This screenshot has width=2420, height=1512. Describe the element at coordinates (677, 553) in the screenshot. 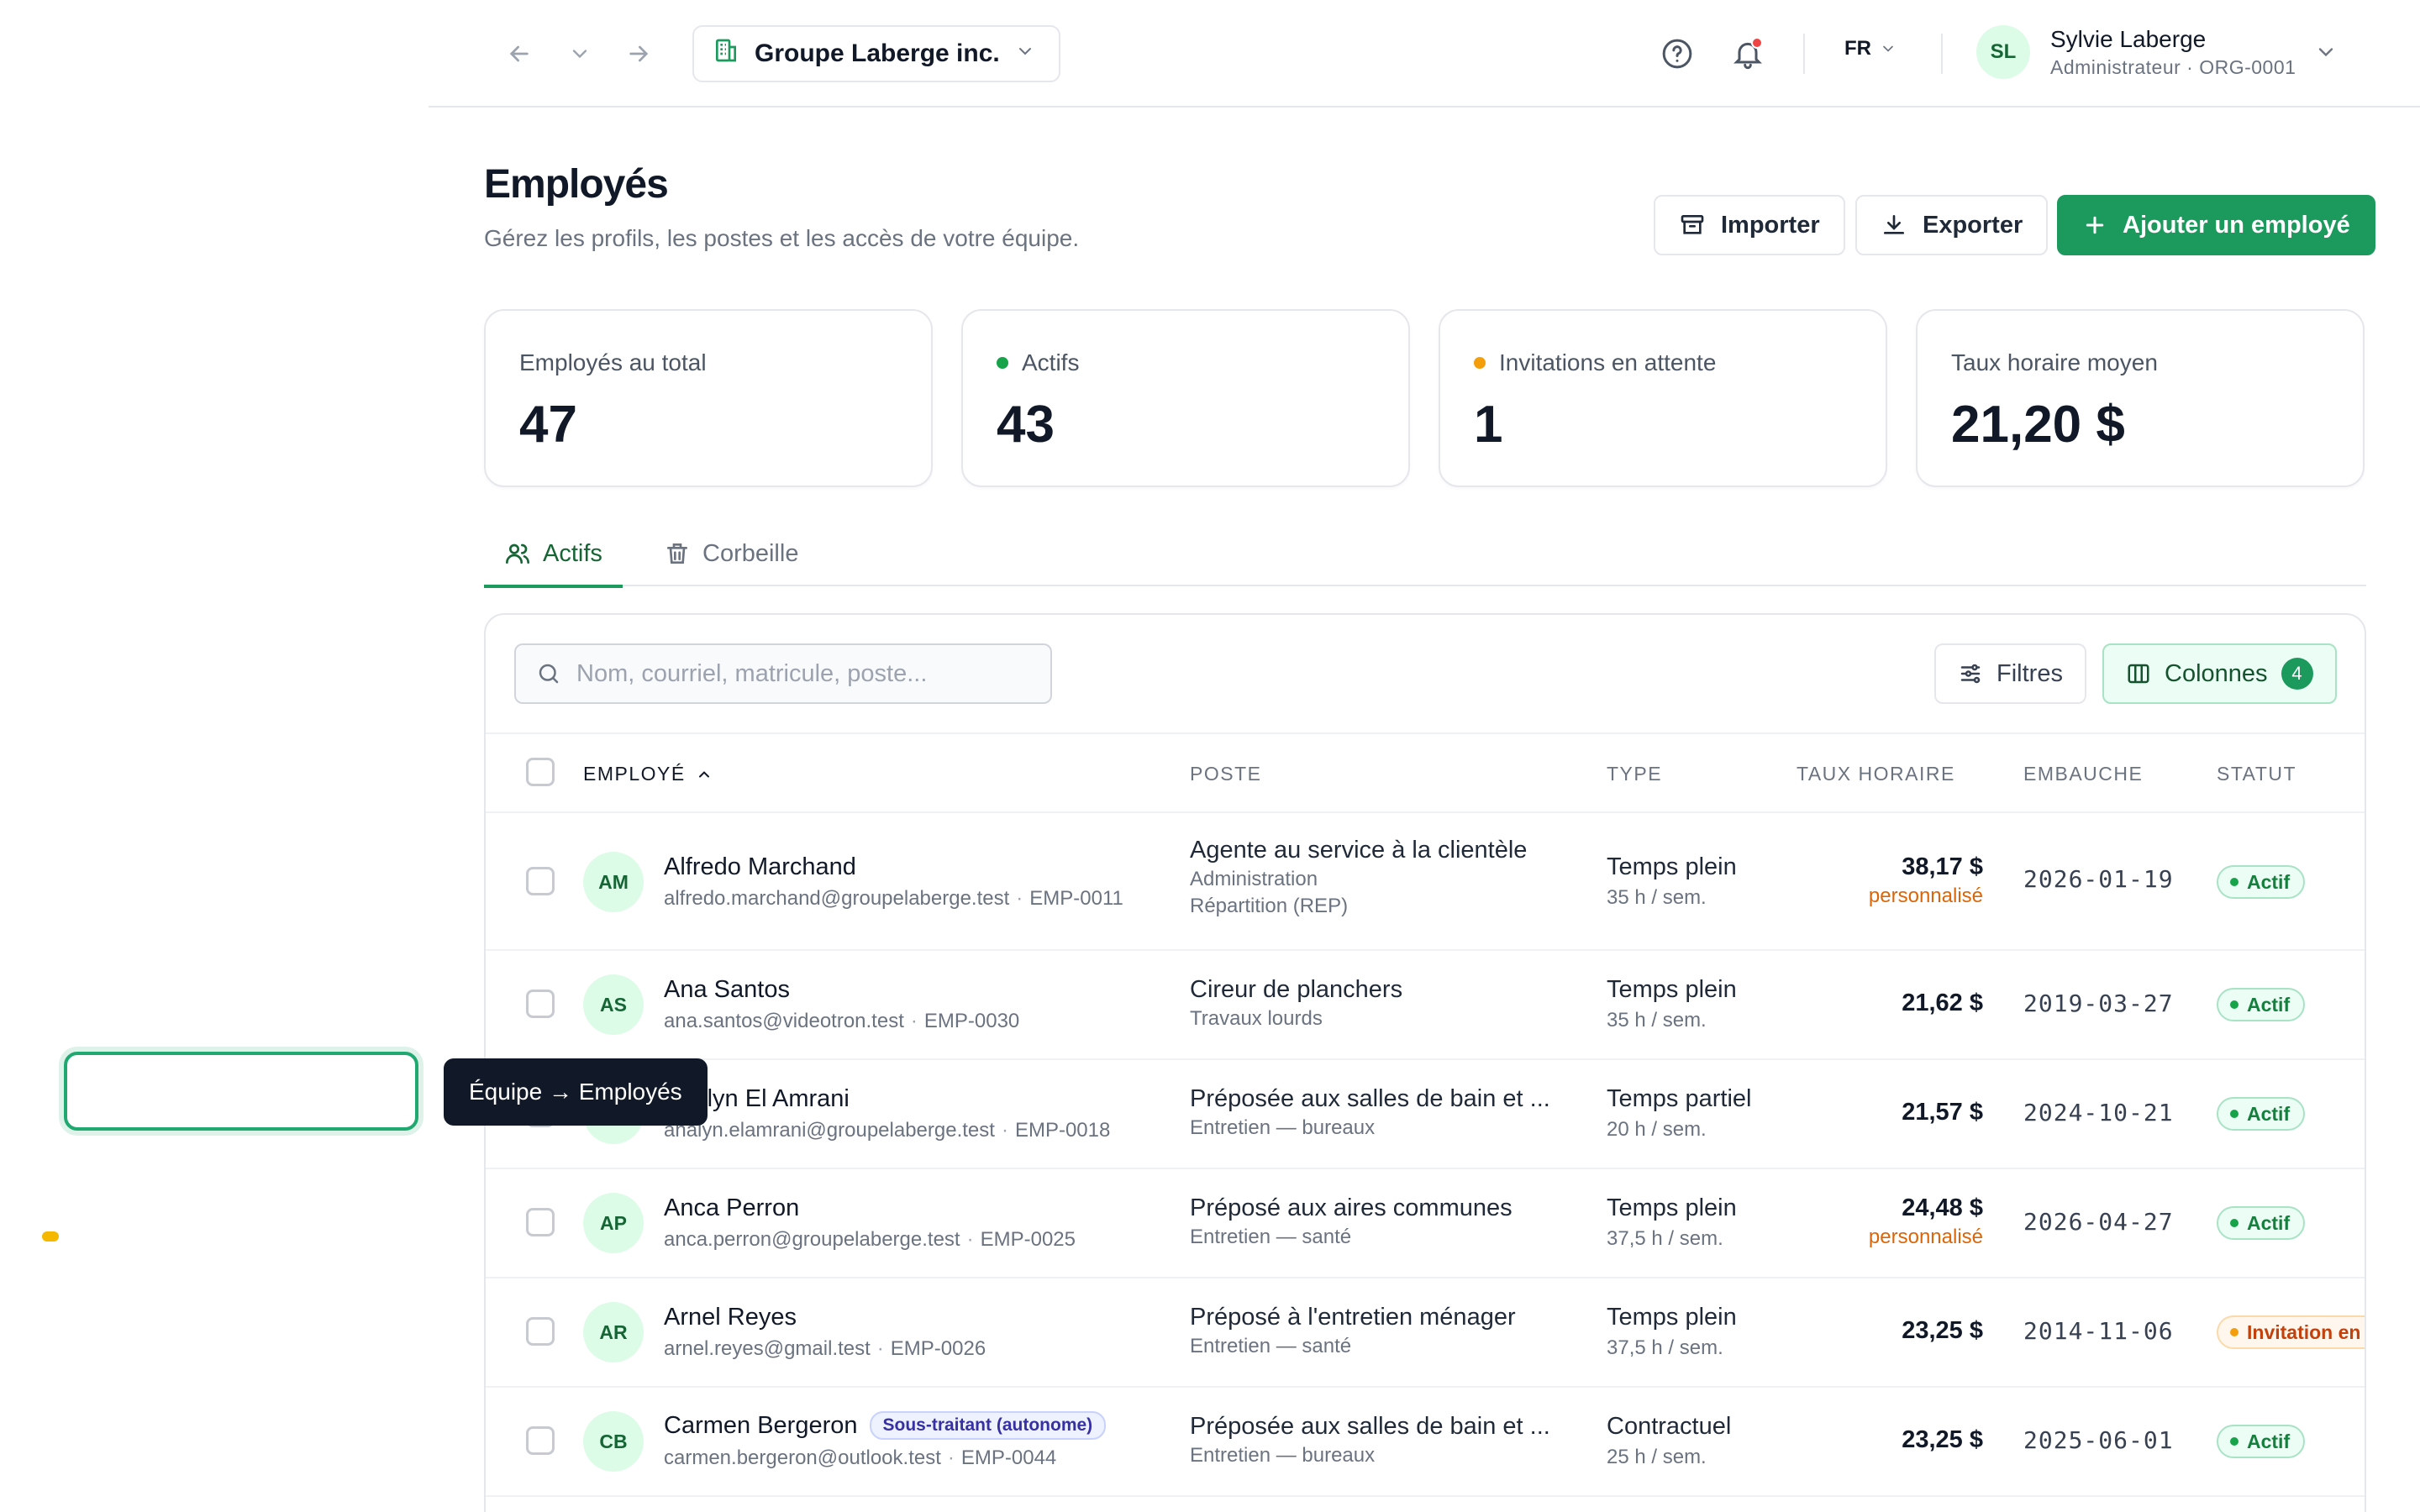

I see `trash-icon` at that location.